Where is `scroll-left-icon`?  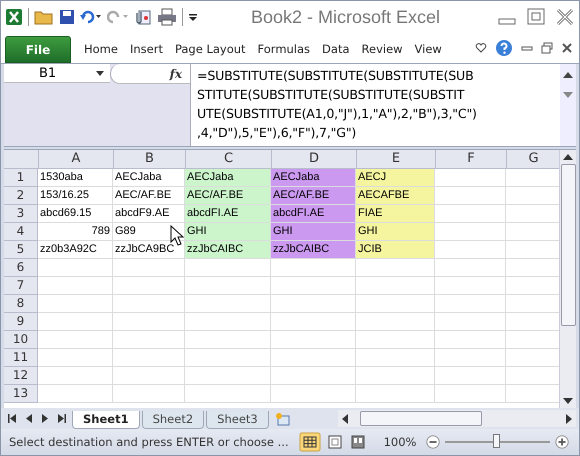 scroll-left-icon is located at coordinates (345, 419).